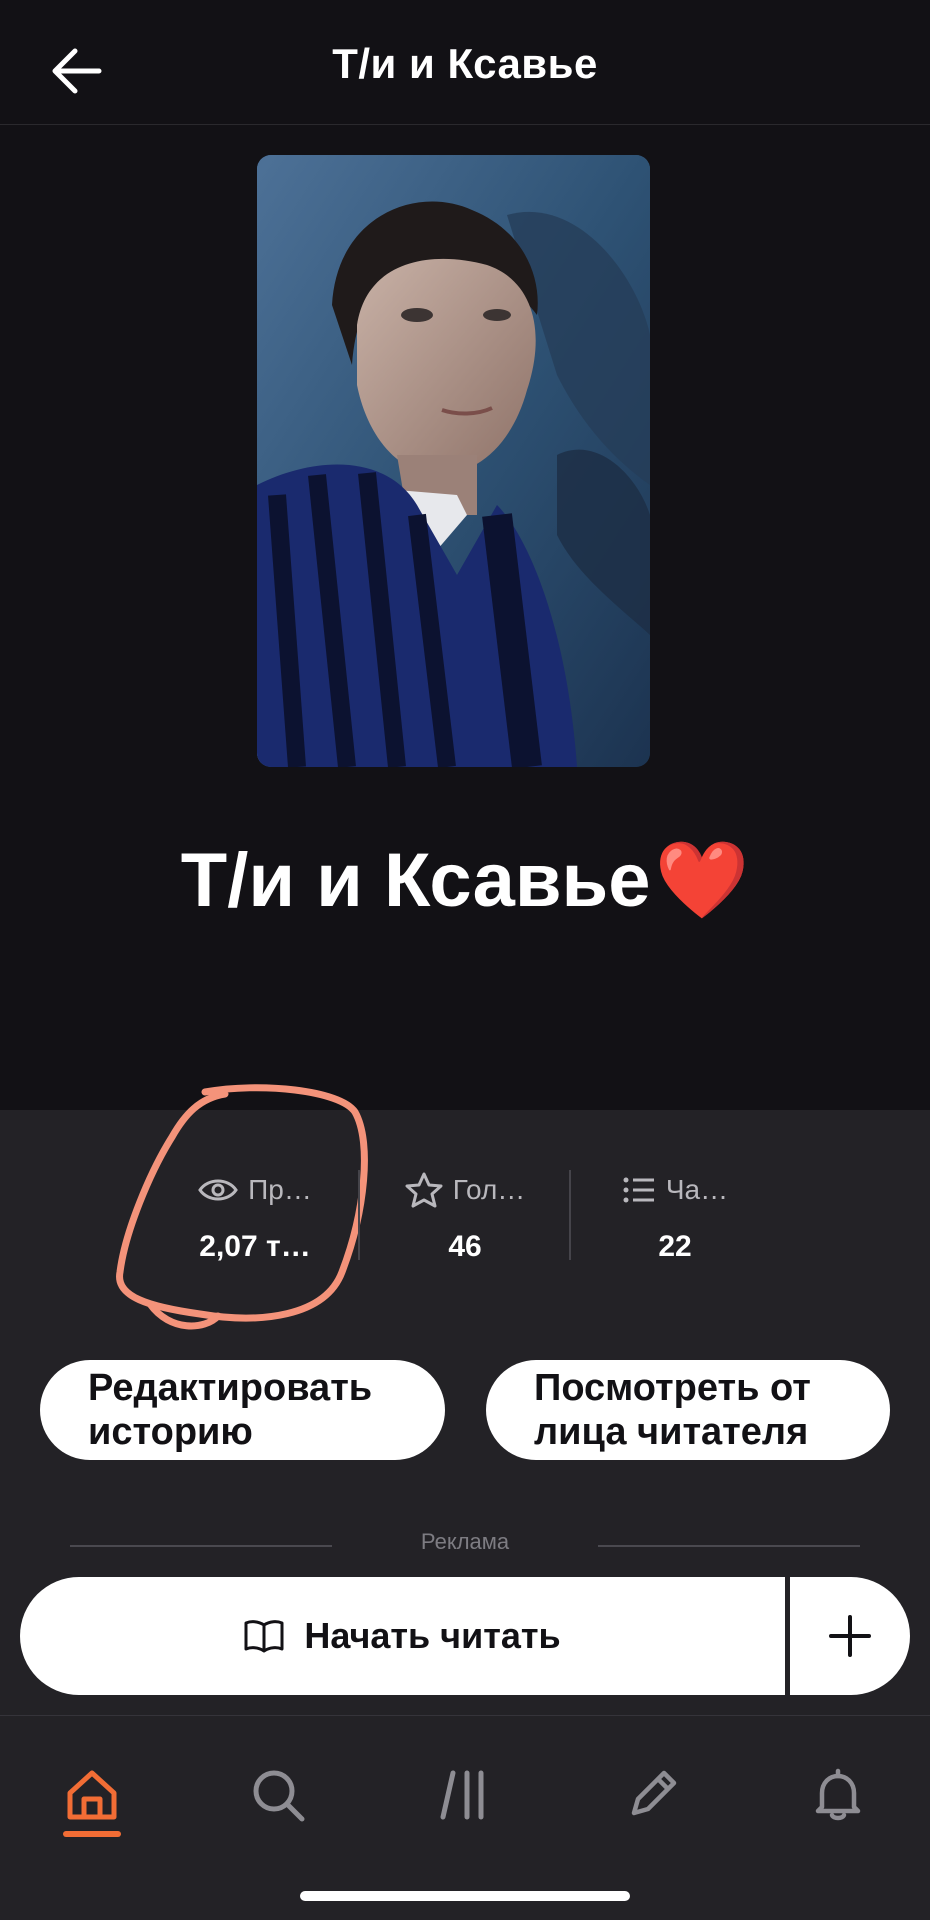  What do you see at coordinates (264, 1636) in the screenshot?
I see `book-icon` at bounding box center [264, 1636].